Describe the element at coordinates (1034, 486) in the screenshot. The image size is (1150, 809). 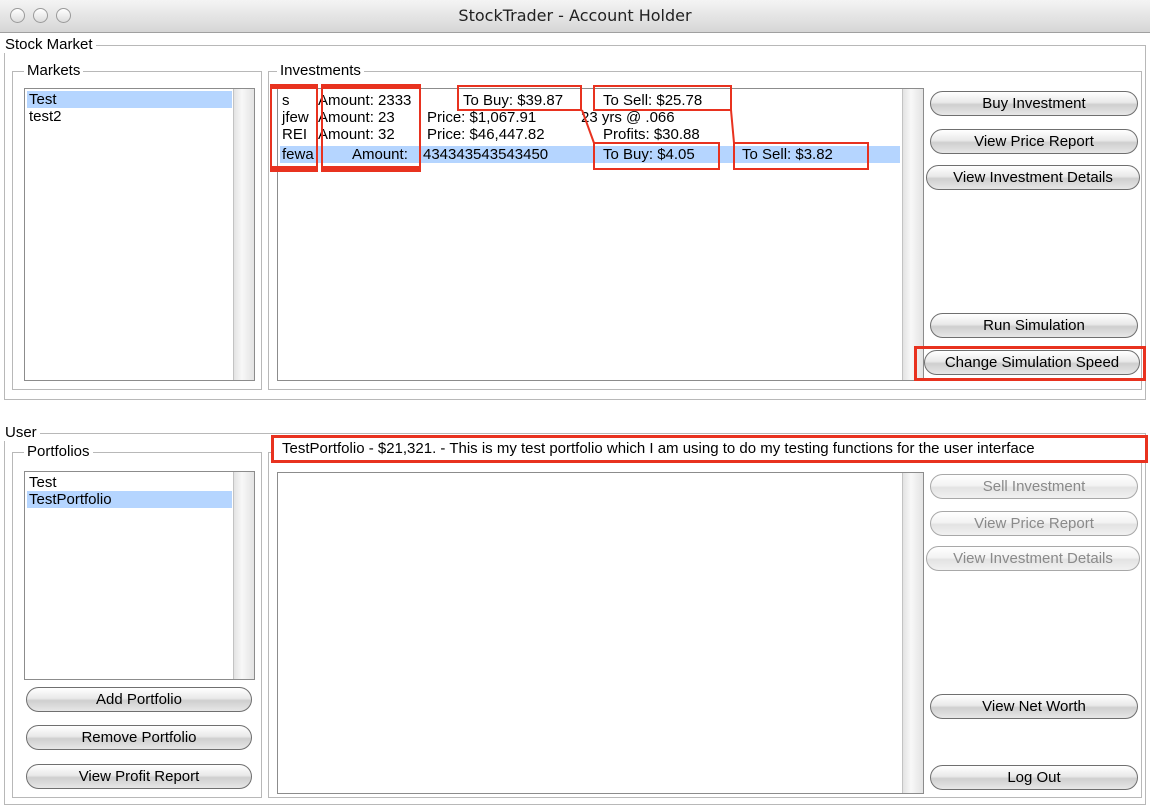
I see `sell-investment-button: Sell Investment` at that location.